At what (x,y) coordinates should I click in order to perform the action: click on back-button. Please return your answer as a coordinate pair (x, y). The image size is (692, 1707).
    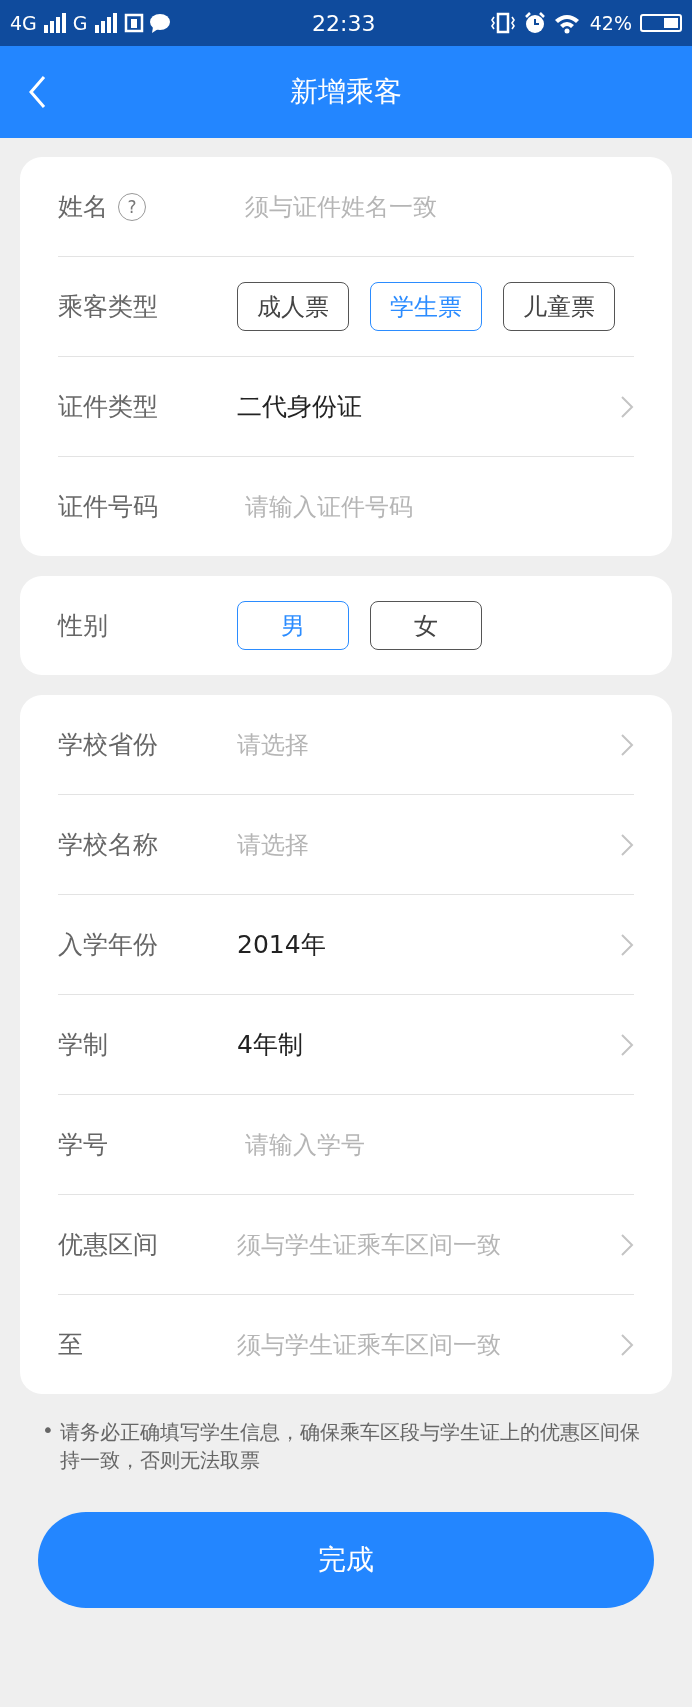
    Looking at the image, I should click on (37, 92).